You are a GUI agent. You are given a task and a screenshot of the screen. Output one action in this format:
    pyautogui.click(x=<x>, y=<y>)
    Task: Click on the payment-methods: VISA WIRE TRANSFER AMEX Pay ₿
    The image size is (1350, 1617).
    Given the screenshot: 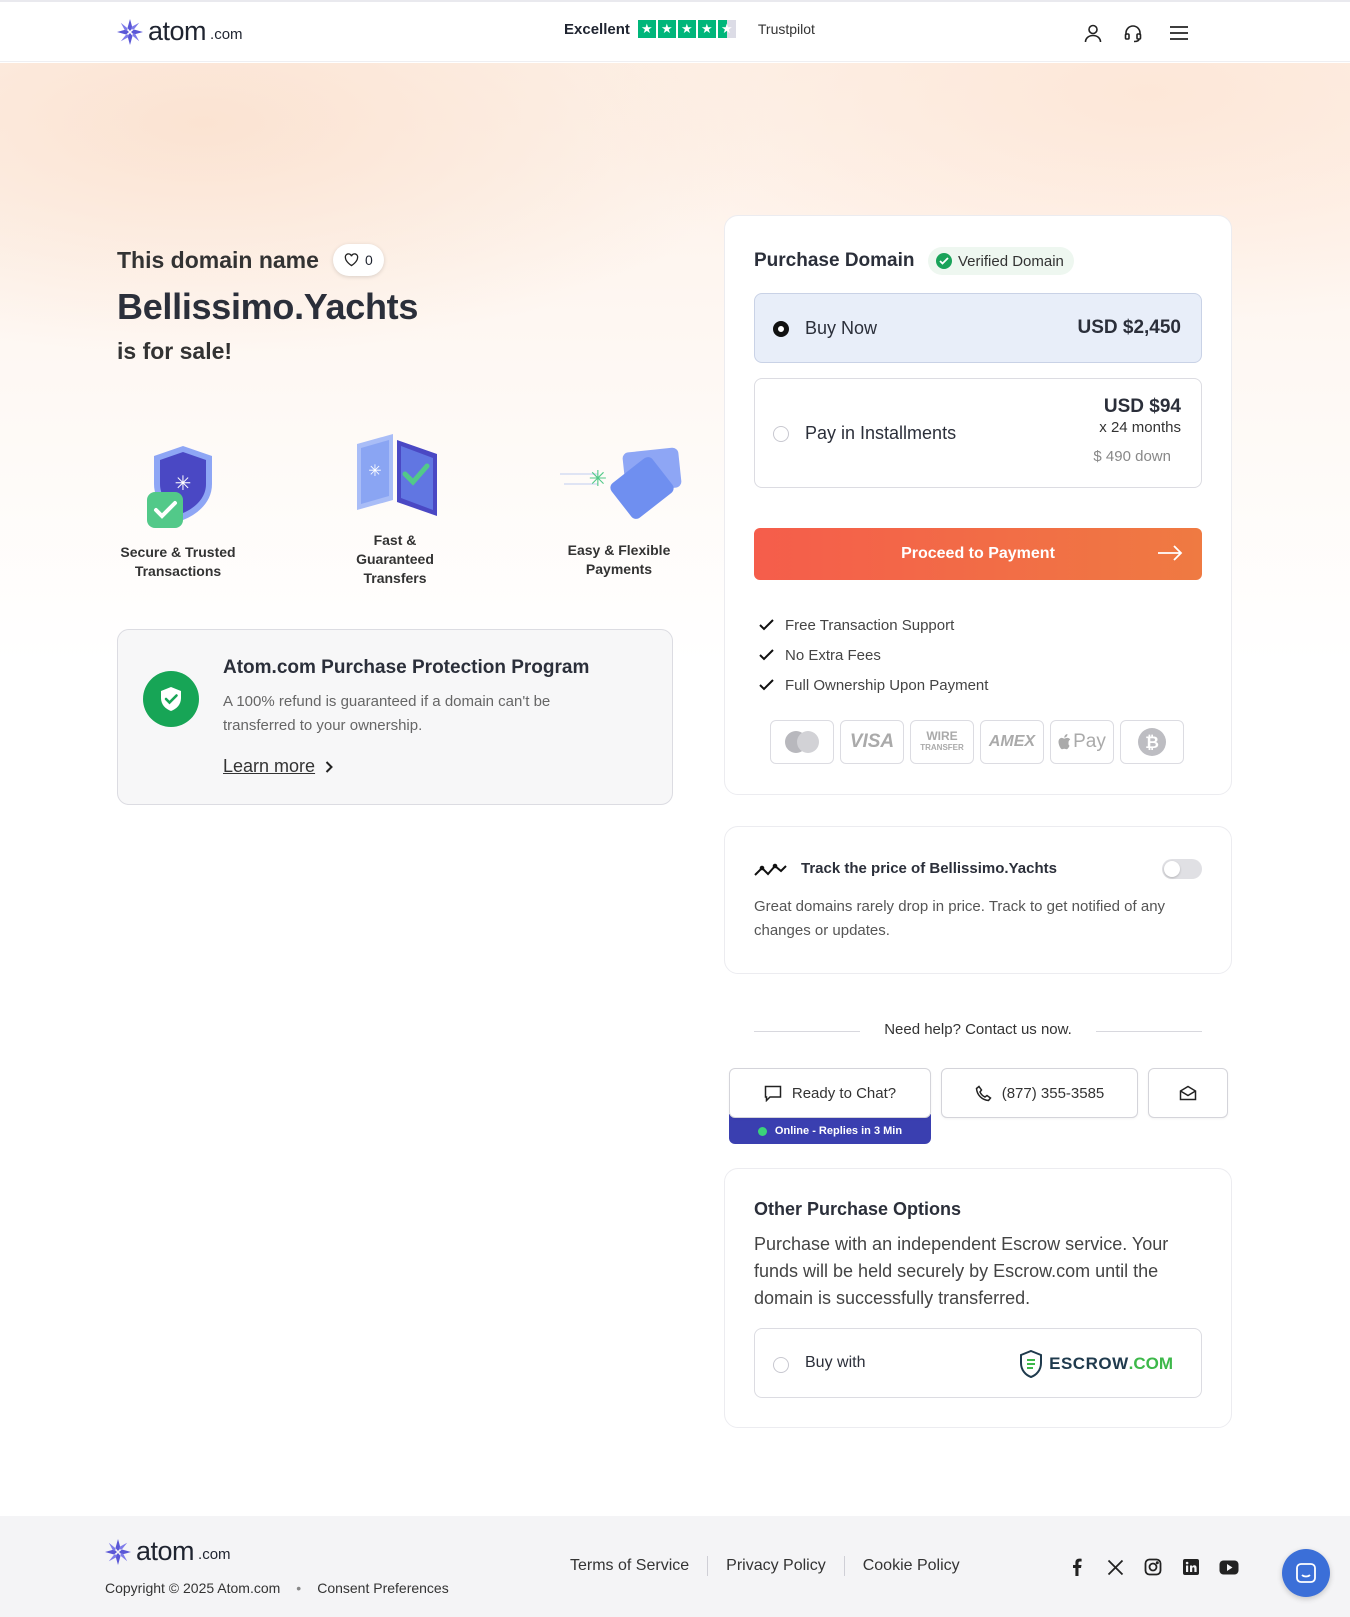 What is the action you would take?
    pyautogui.click(x=977, y=742)
    